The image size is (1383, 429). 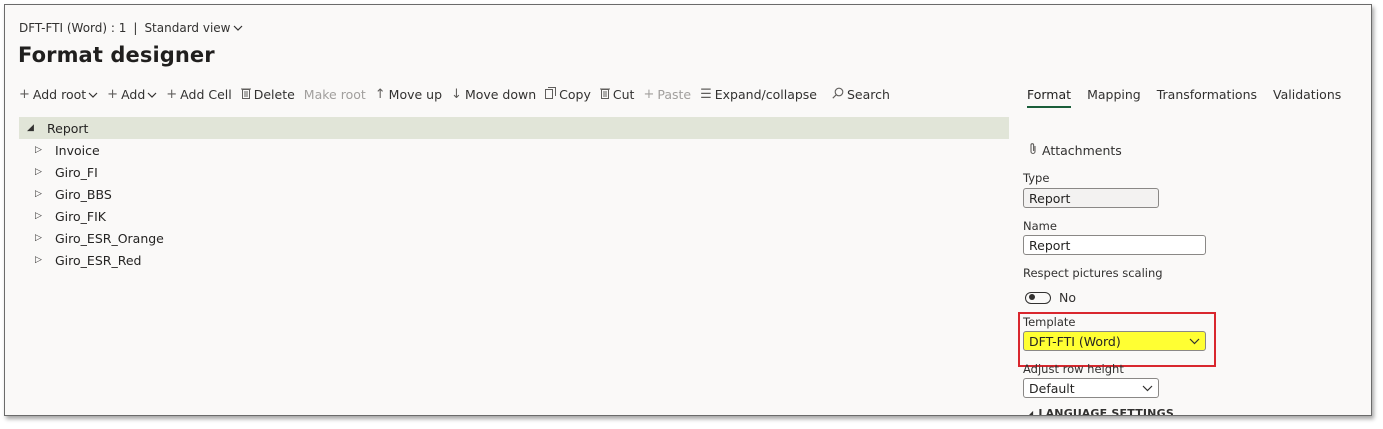 I want to click on move-up-button: ↑ Move up, so click(x=408, y=94).